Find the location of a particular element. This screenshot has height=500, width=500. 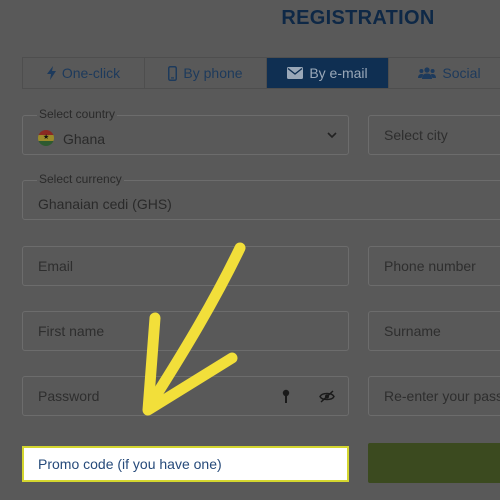

surname-field: Surname is located at coordinates (434, 331).